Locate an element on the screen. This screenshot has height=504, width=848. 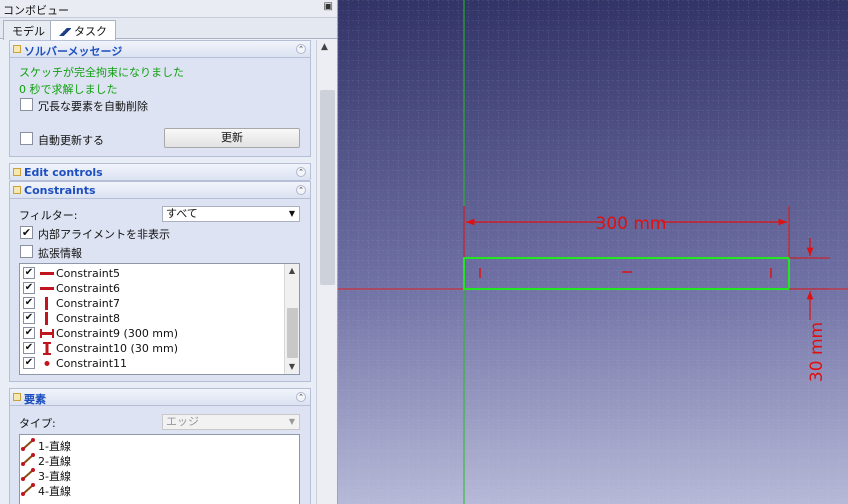
elements-title: 要素 is located at coordinates (35, 399).